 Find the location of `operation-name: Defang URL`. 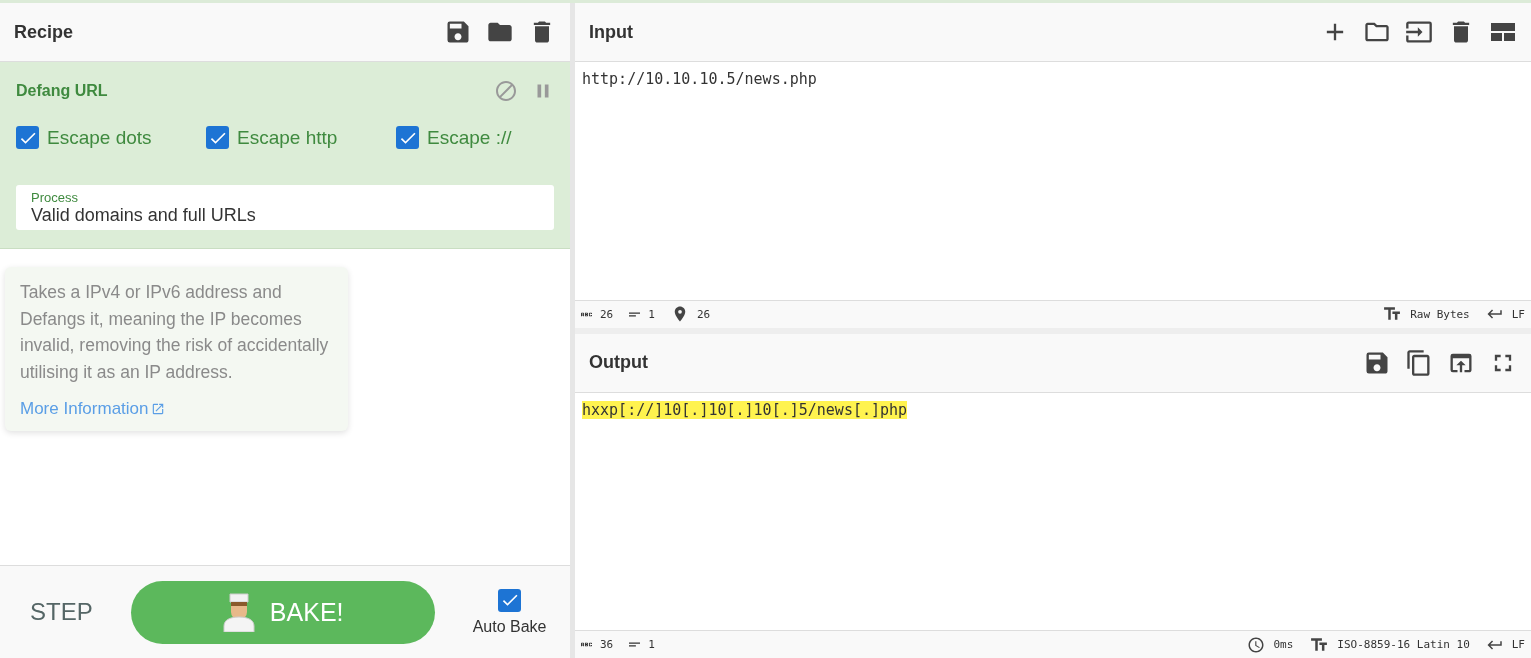

operation-name: Defang URL is located at coordinates (62, 91).